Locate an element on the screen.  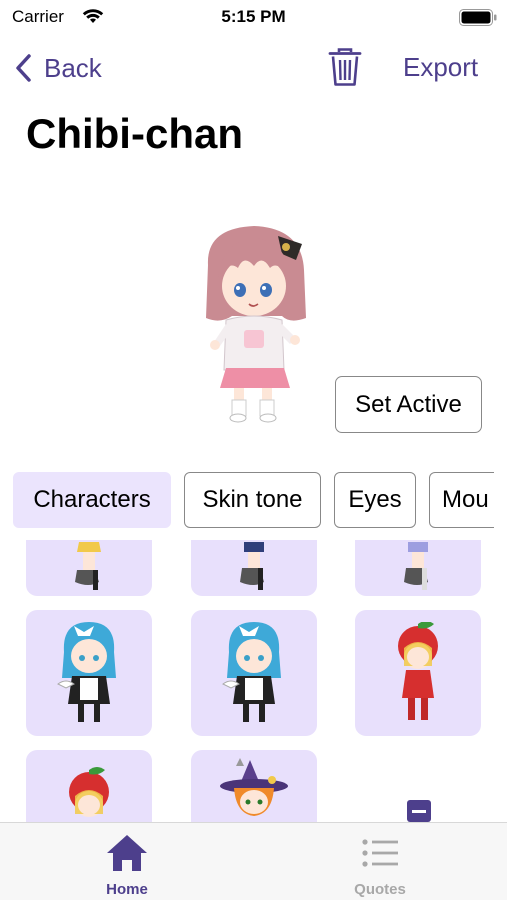
back-button: Back is located at coordinates (58, 68).